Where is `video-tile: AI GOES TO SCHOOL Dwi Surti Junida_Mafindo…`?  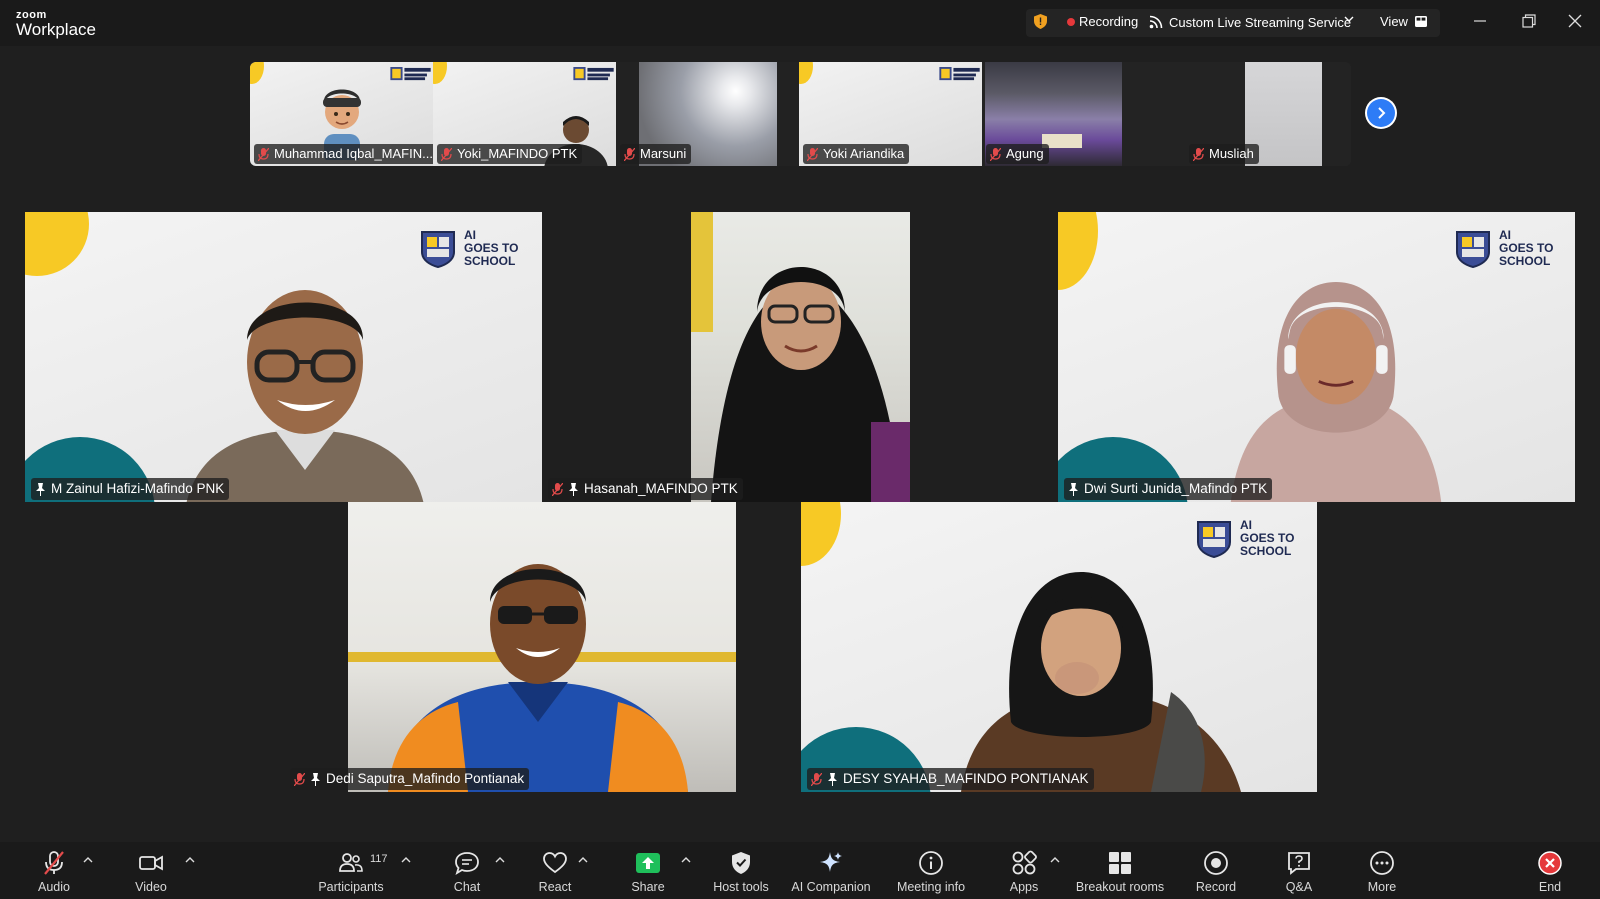
video-tile: AI GOES TO SCHOOL Dwi Surti Junida_Mafindo… is located at coordinates (1316, 357).